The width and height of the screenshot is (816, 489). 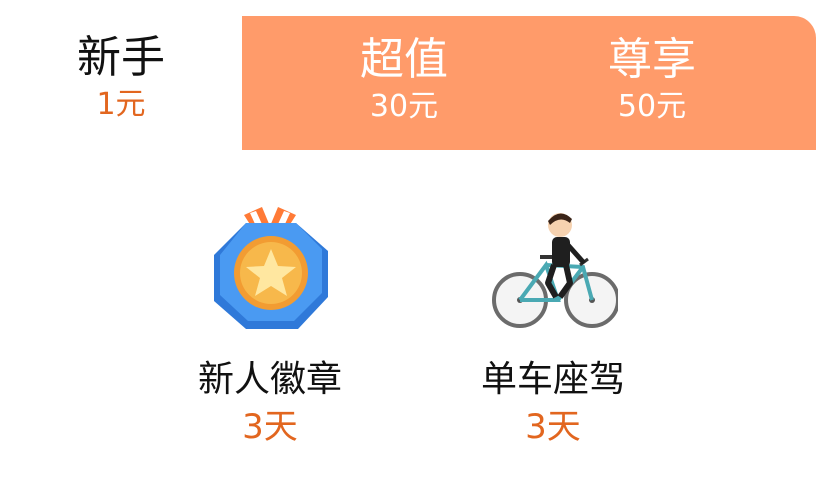 I want to click on tab-newbie-name: 新手, so click(x=121, y=57).